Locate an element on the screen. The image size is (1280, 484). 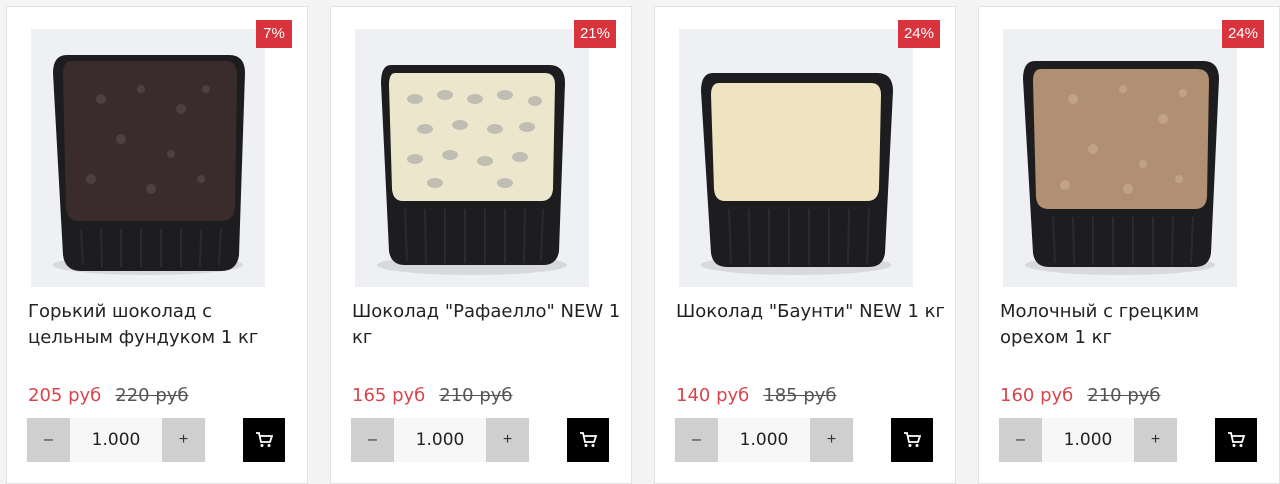
current-price: 165 руб is located at coordinates (389, 395).